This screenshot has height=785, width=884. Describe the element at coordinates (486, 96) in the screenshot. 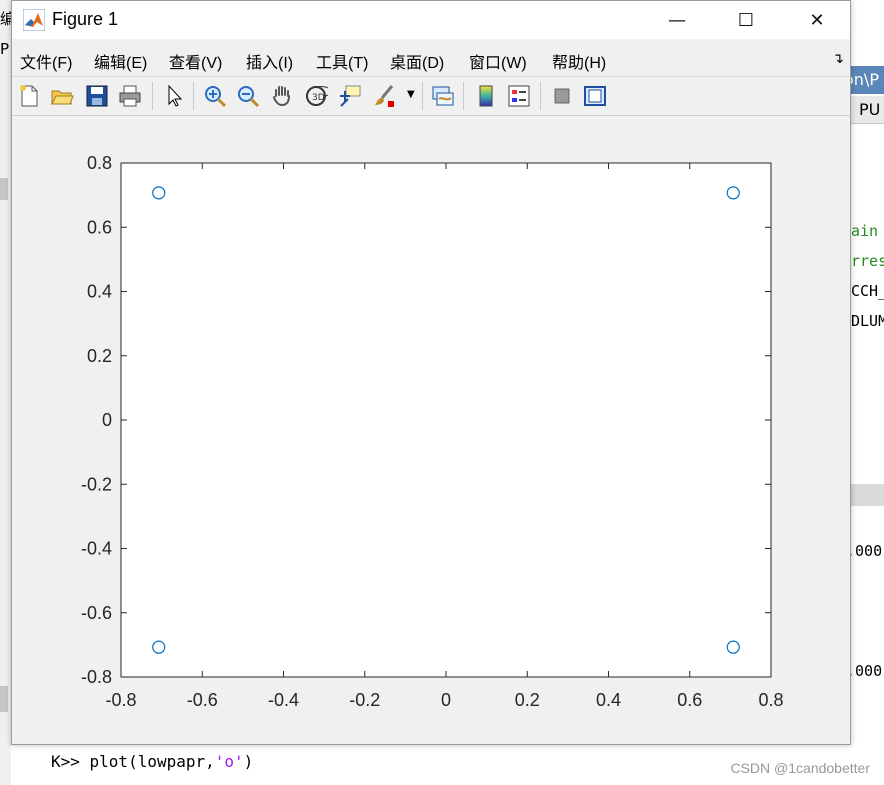

I see `colorbar-icon` at that location.